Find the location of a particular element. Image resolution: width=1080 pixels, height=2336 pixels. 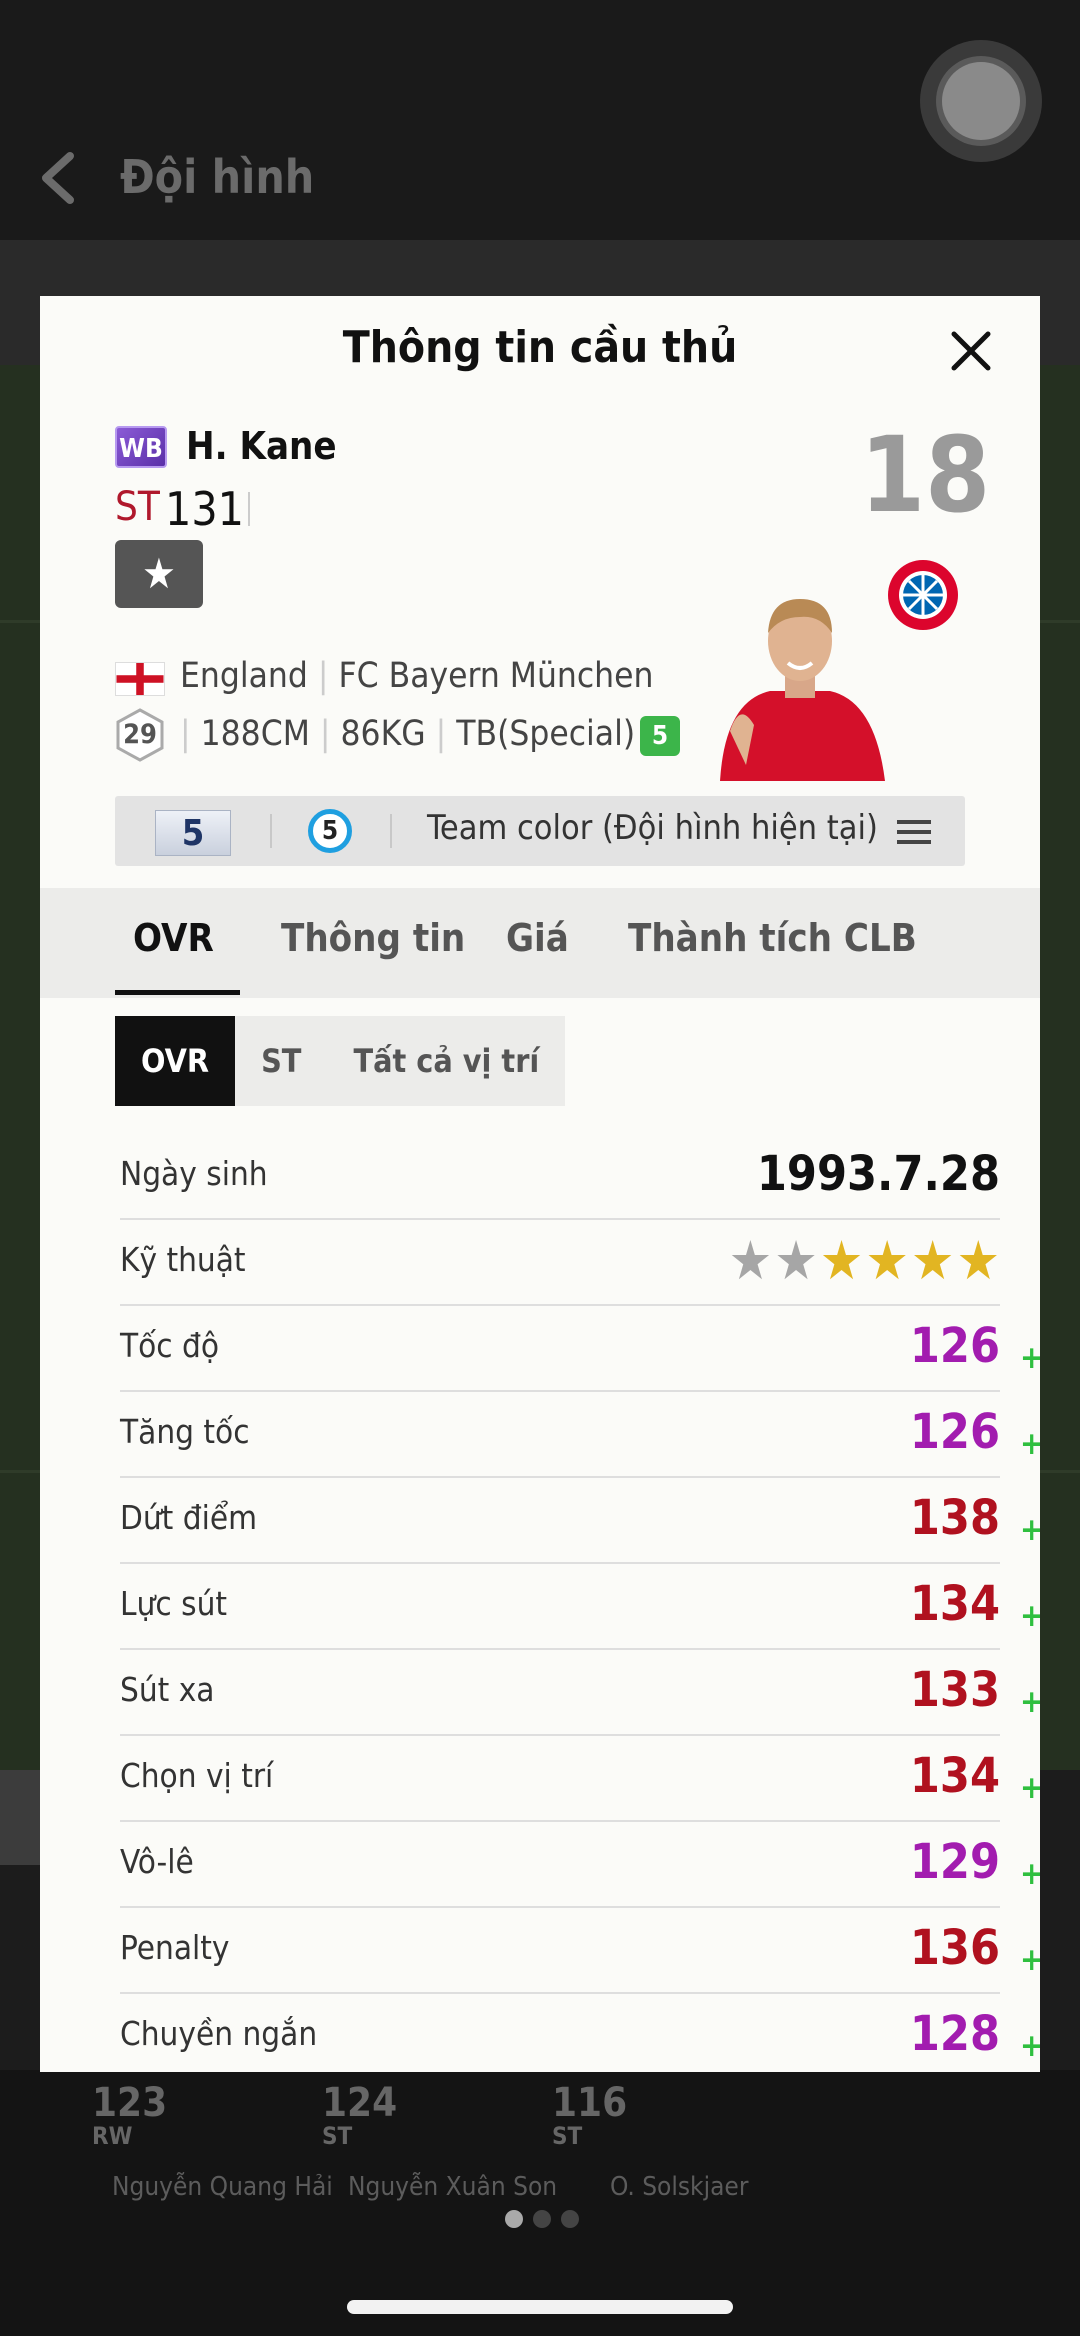

season-badge: WB is located at coordinates (141, 447).